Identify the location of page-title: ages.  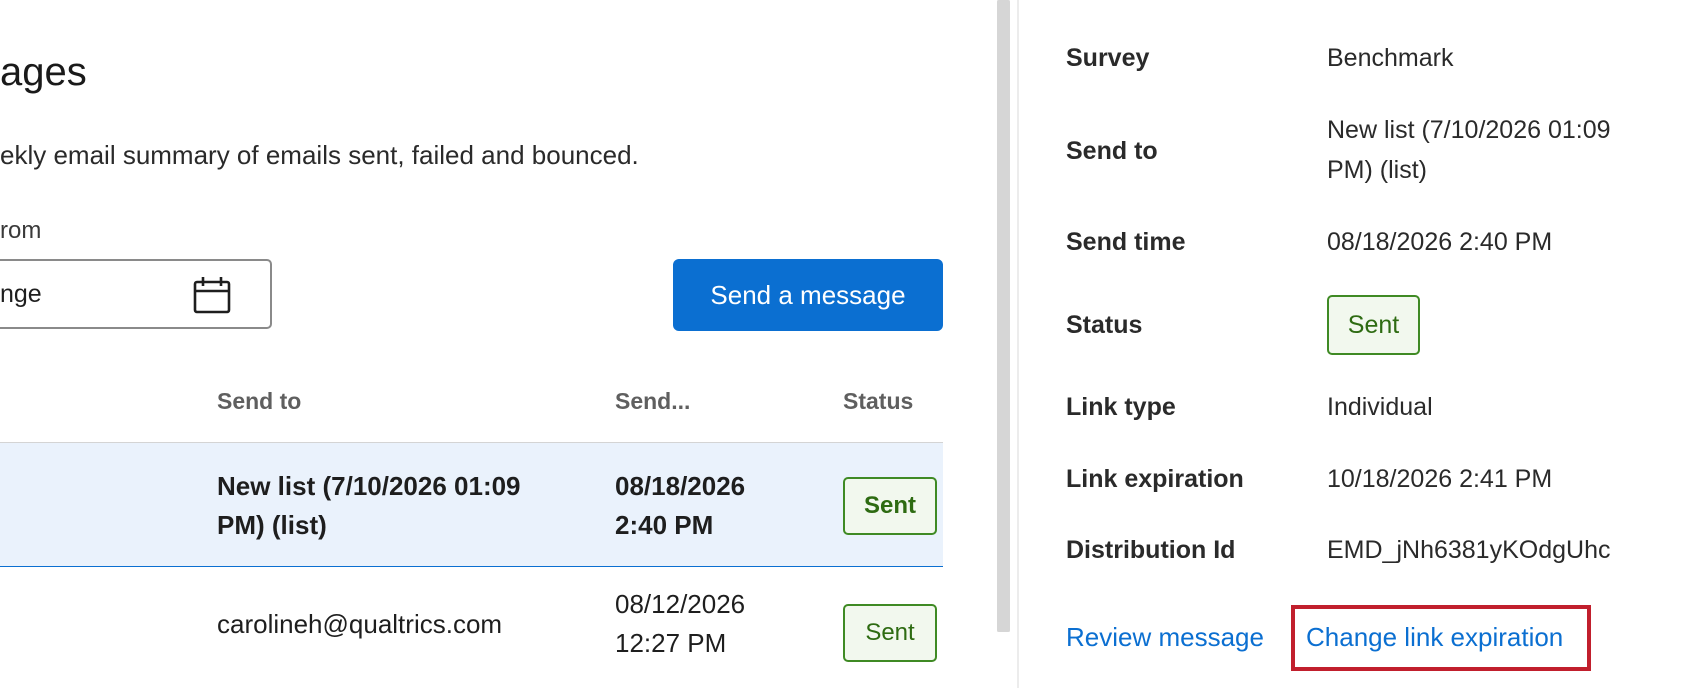
(43, 72).